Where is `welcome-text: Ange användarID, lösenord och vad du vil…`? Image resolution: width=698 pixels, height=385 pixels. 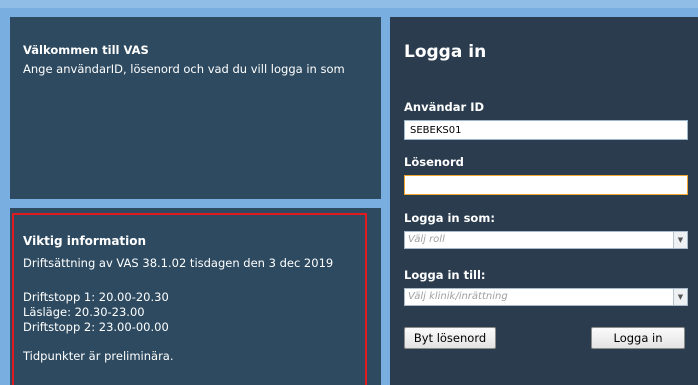
welcome-text: Ange användarID, lösenord och vad du vil… is located at coordinates (184, 69).